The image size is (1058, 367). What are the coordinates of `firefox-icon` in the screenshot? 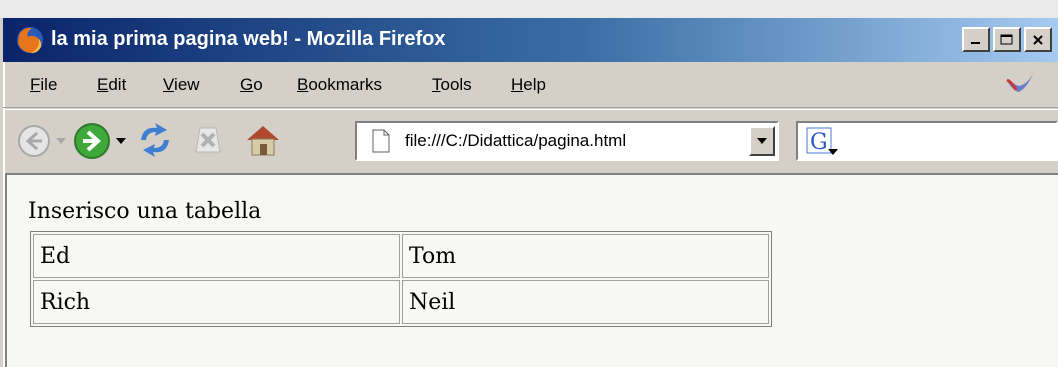 It's located at (30, 40).